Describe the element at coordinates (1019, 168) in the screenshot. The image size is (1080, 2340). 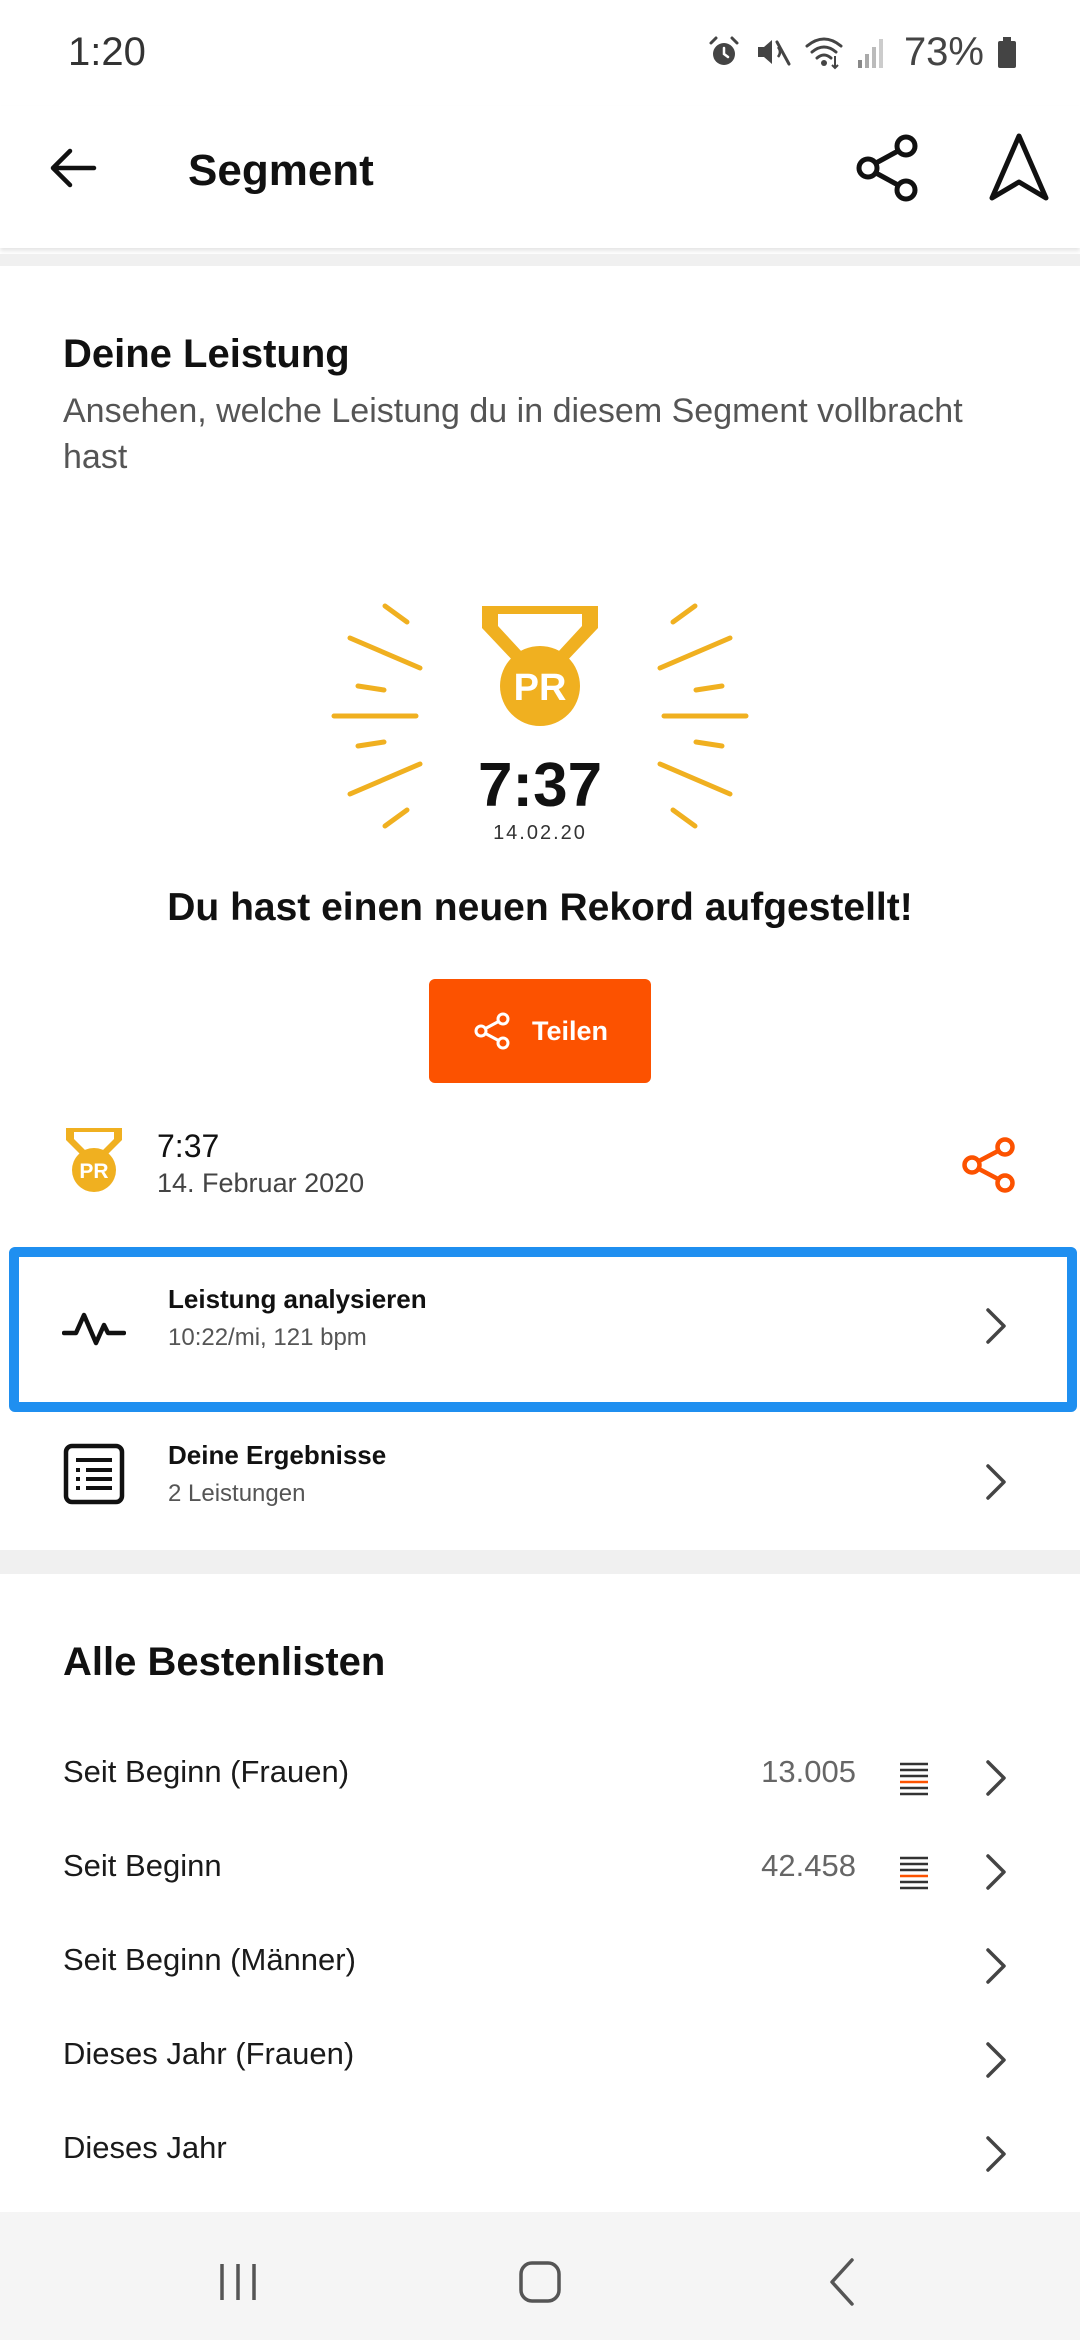
I see `navigate-icon` at that location.